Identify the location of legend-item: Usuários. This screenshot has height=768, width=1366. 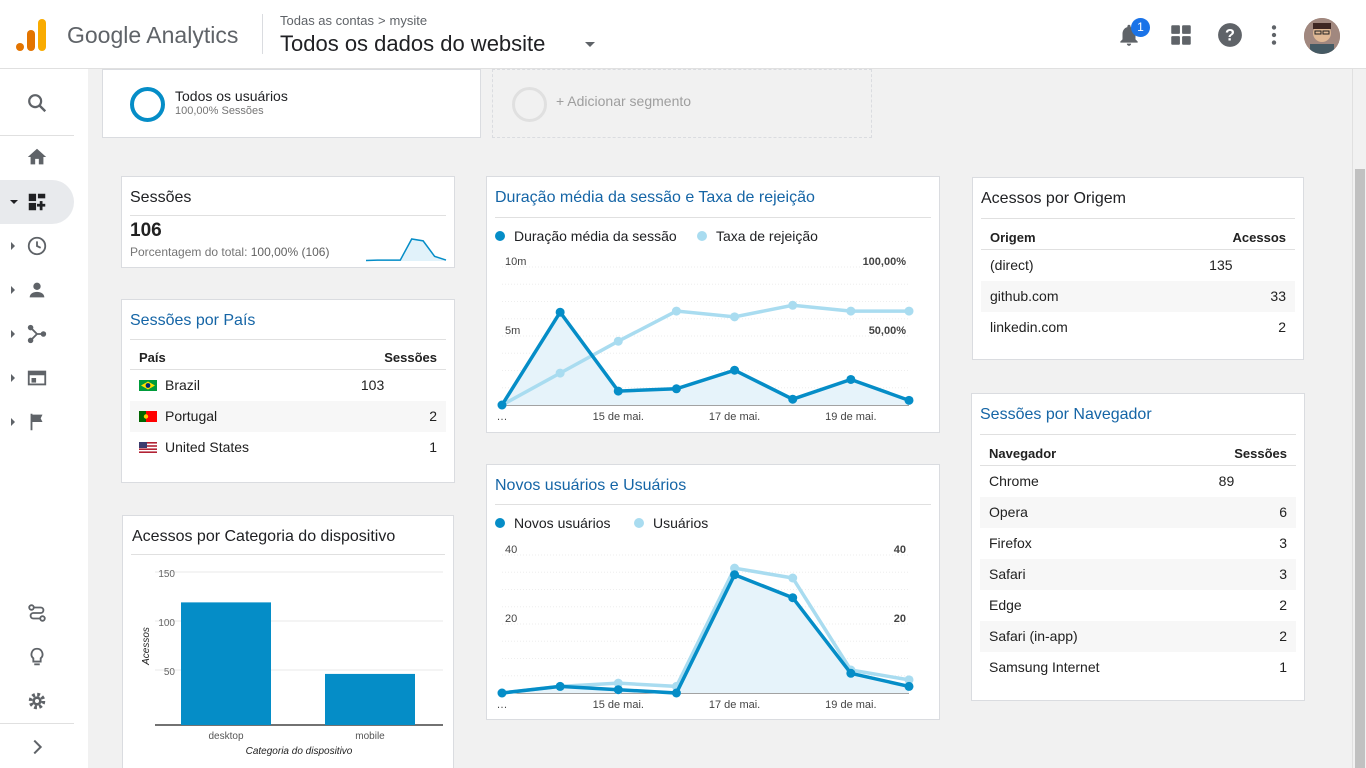
(671, 523).